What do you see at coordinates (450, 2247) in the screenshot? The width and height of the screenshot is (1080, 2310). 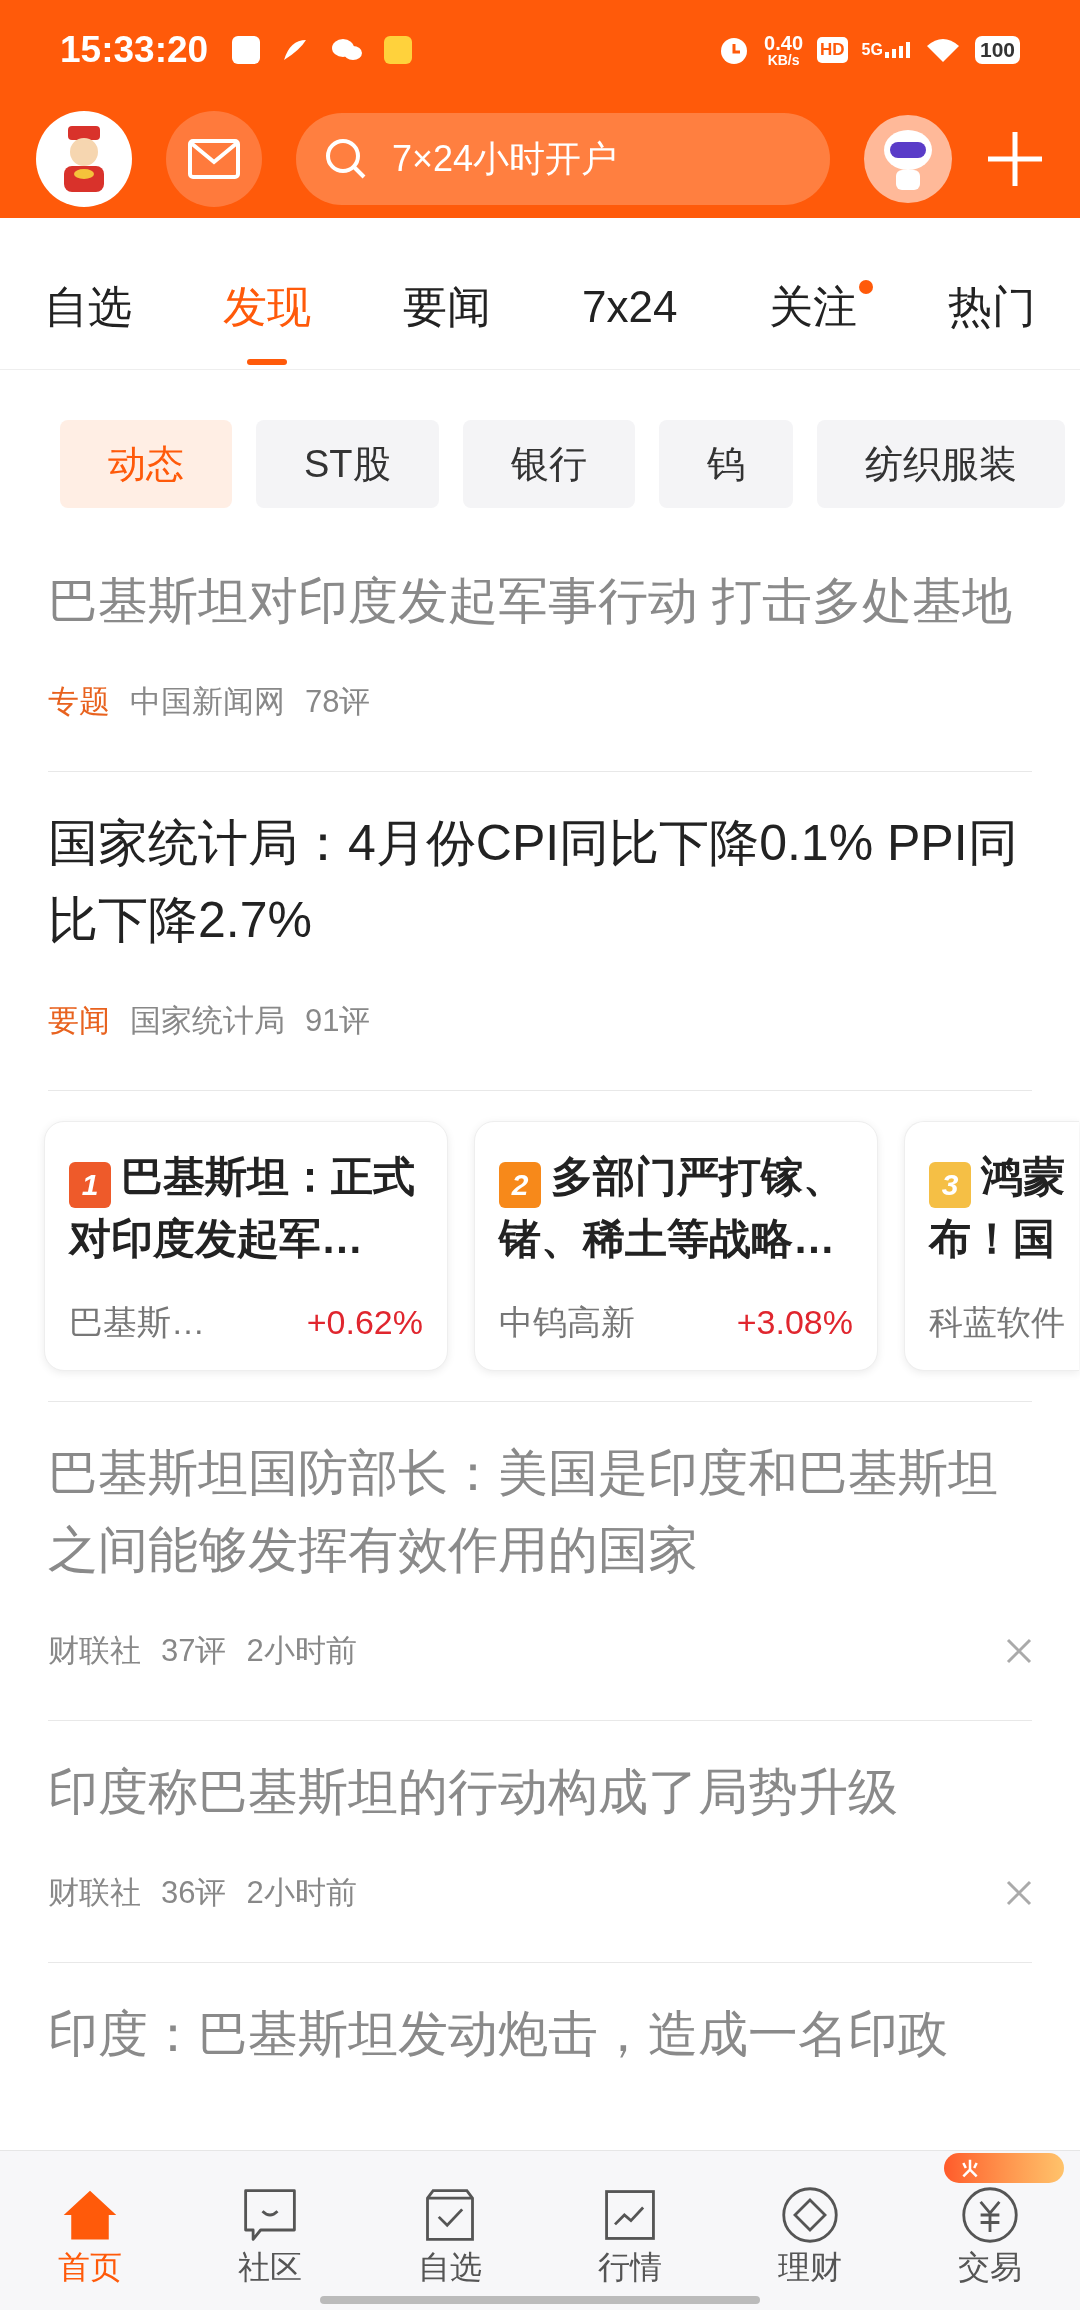 I see `nav-tab: 自选` at bounding box center [450, 2247].